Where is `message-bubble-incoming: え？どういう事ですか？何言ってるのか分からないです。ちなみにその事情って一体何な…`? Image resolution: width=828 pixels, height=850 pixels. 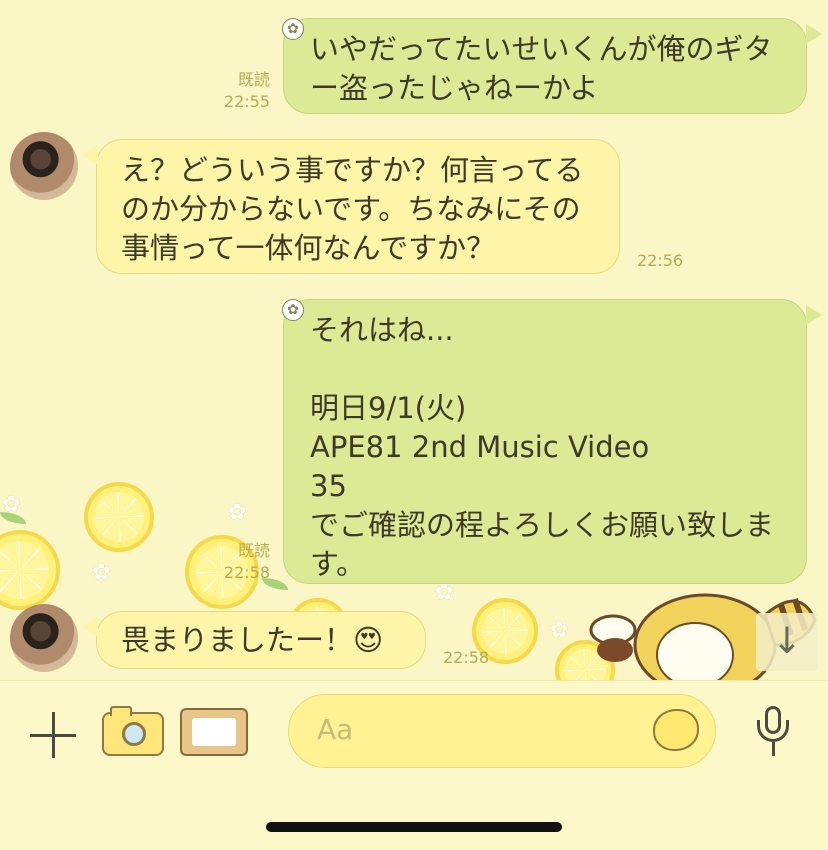
message-bubble-incoming: え？どういう事ですか？何言ってるのか分からないです。ちなみにその事情って一体何な… is located at coordinates (358, 206).